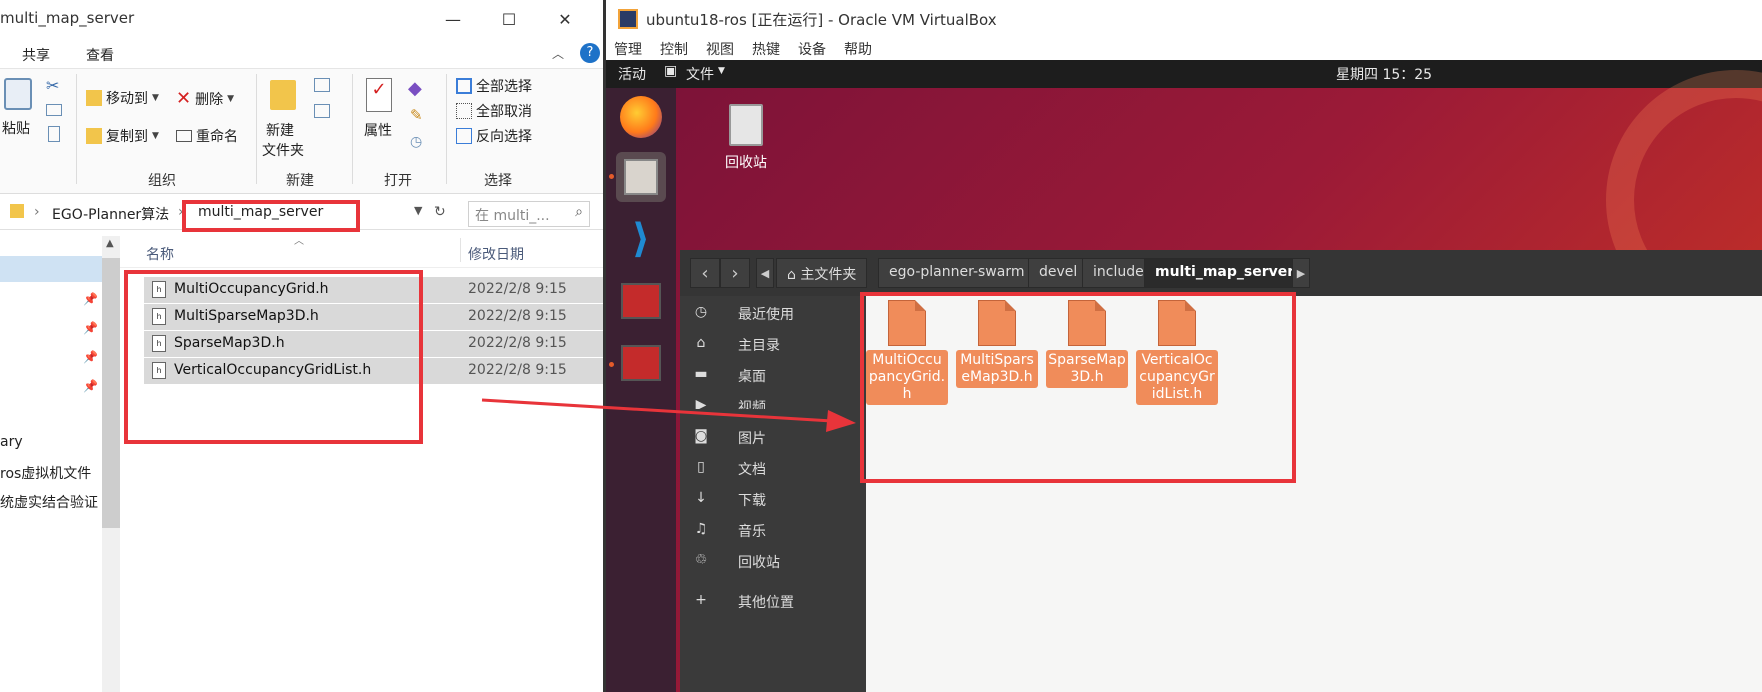  What do you see at coordinates (773, 401) in the screenshot?
I see `sidebar-item-videos: ▶ 视频` at bounding box center [773, 401].